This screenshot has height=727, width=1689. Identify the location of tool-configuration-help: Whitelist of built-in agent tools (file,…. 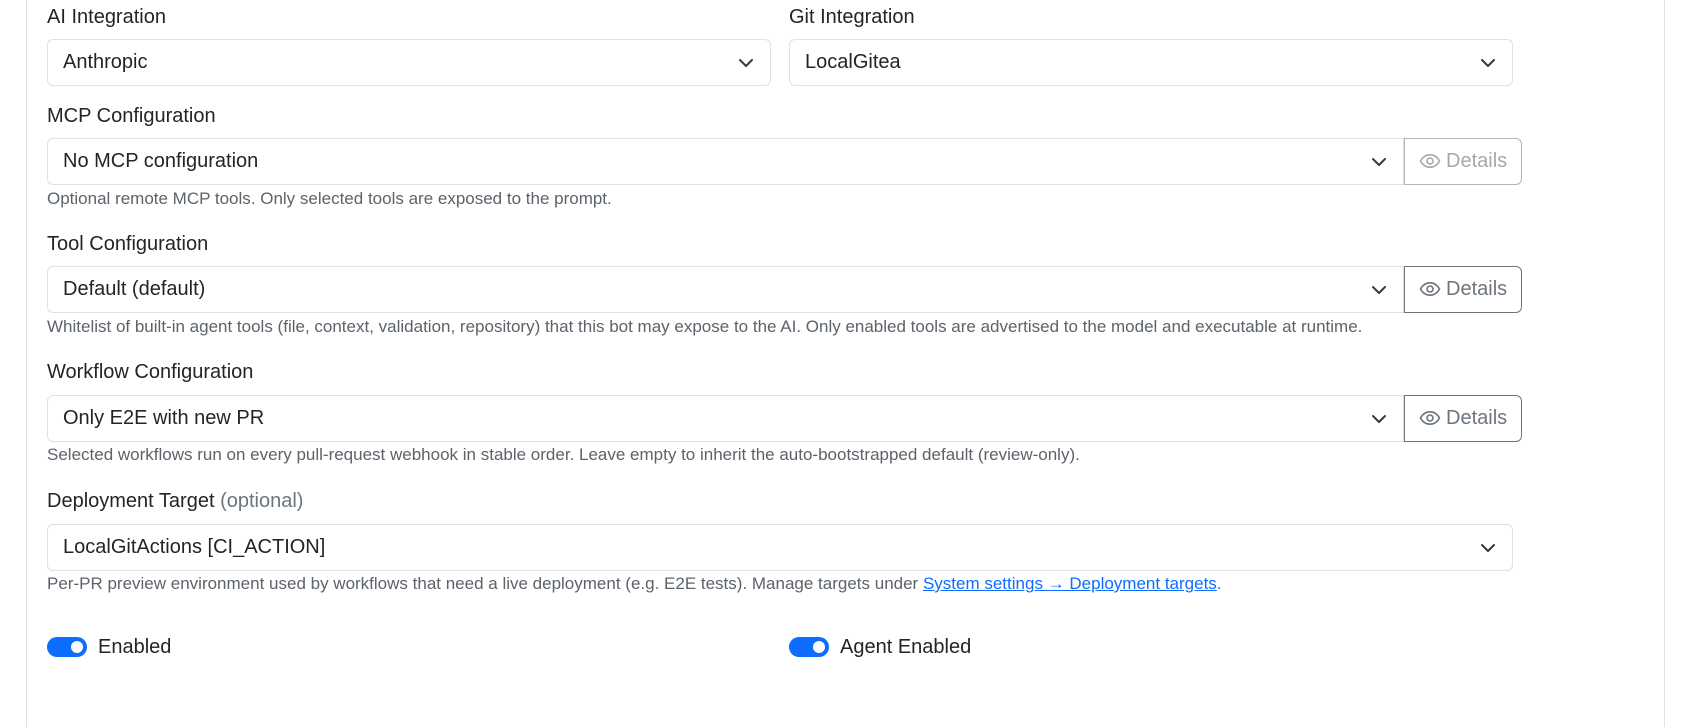
(705, 326).